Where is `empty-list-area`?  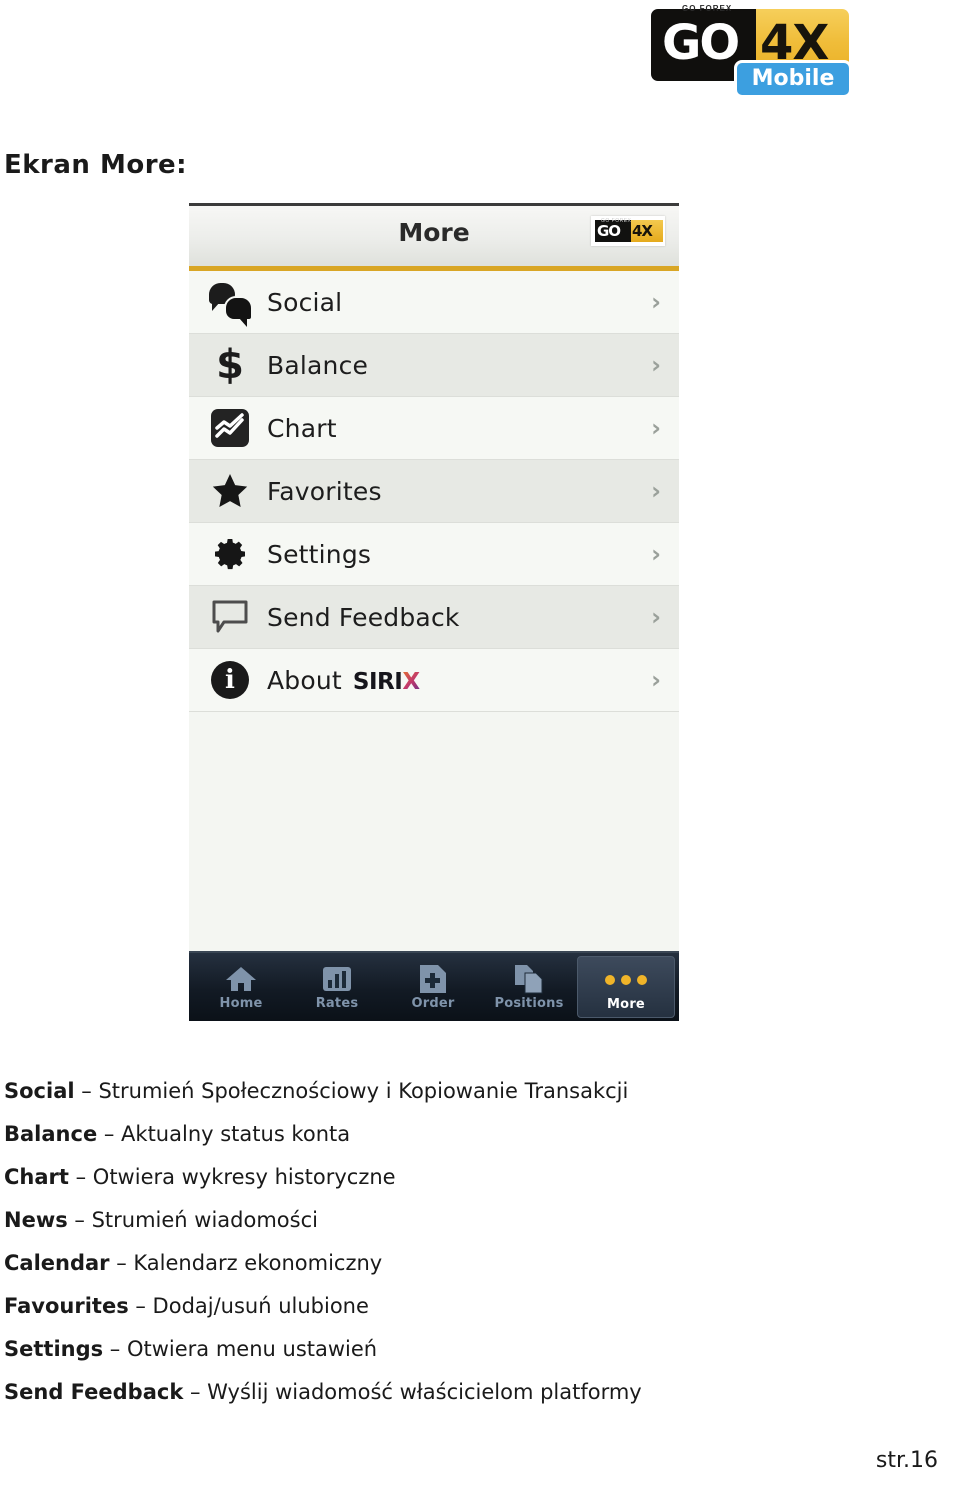
empty-list-area is located at coordinates (434, 834).